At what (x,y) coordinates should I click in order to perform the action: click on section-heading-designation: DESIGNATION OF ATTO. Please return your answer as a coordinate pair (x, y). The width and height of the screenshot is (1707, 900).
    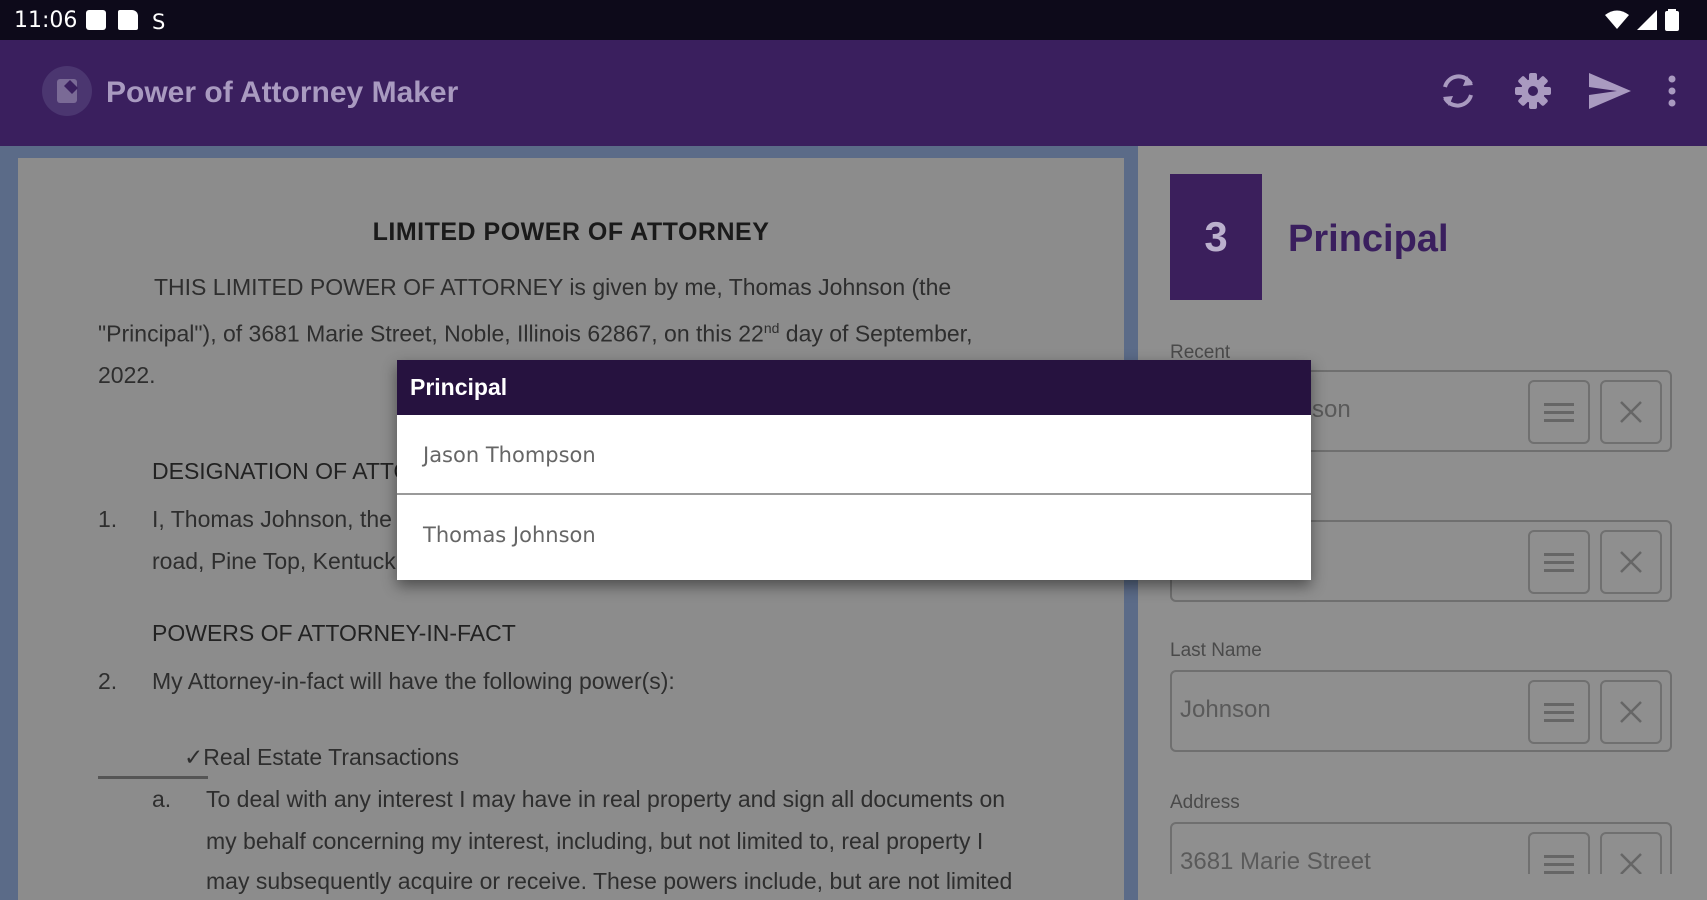
    Looking at the image, I should click on (282, 471).